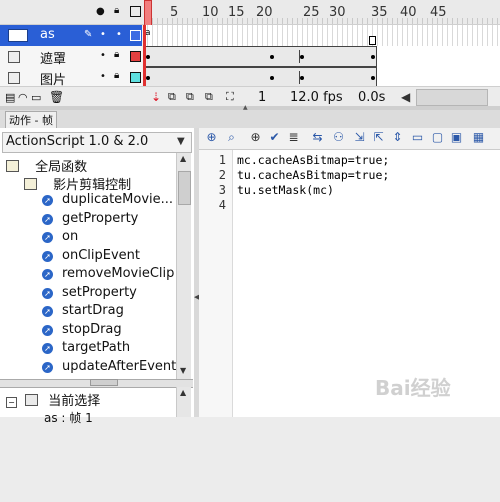 Image resolution: width=500 pixels, height=502 pixels. I want to click on tree-item-on: ➚ on, so click(60, 236).